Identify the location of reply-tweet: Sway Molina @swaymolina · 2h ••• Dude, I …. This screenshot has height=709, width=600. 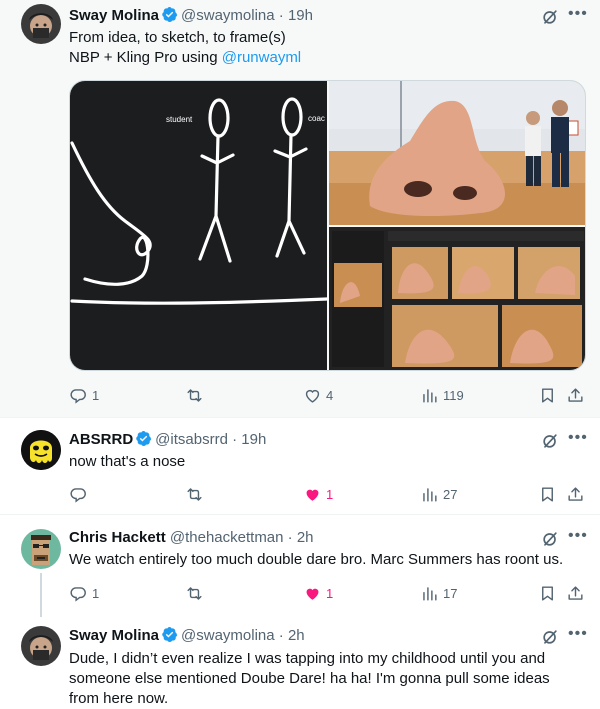
(300, 662).